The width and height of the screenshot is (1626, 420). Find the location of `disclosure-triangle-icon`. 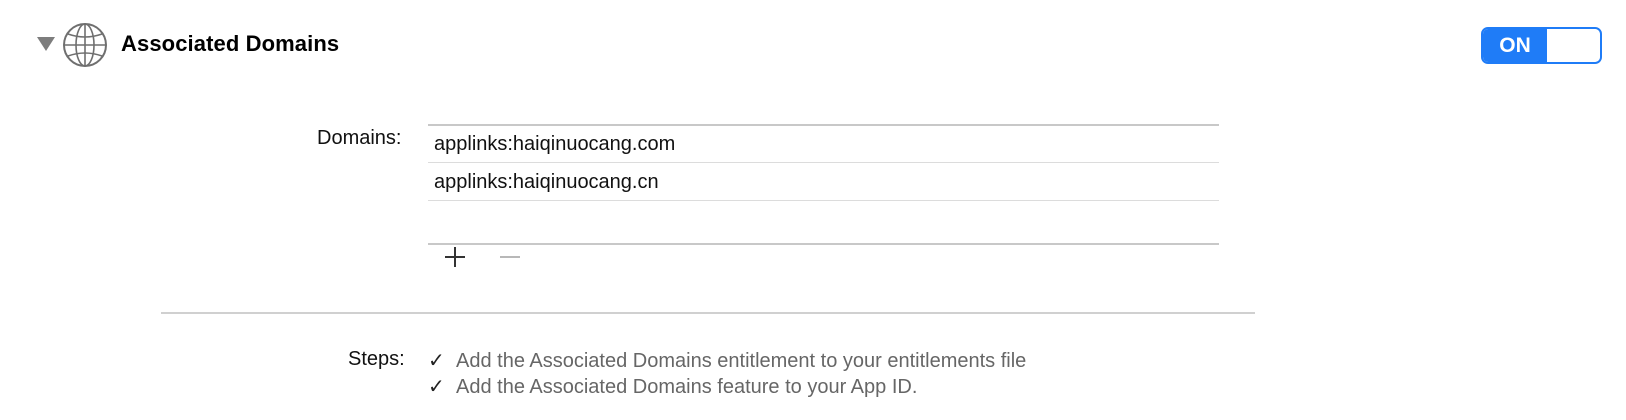

disclosure-triangle-icon is located at coordinates (46, 44).